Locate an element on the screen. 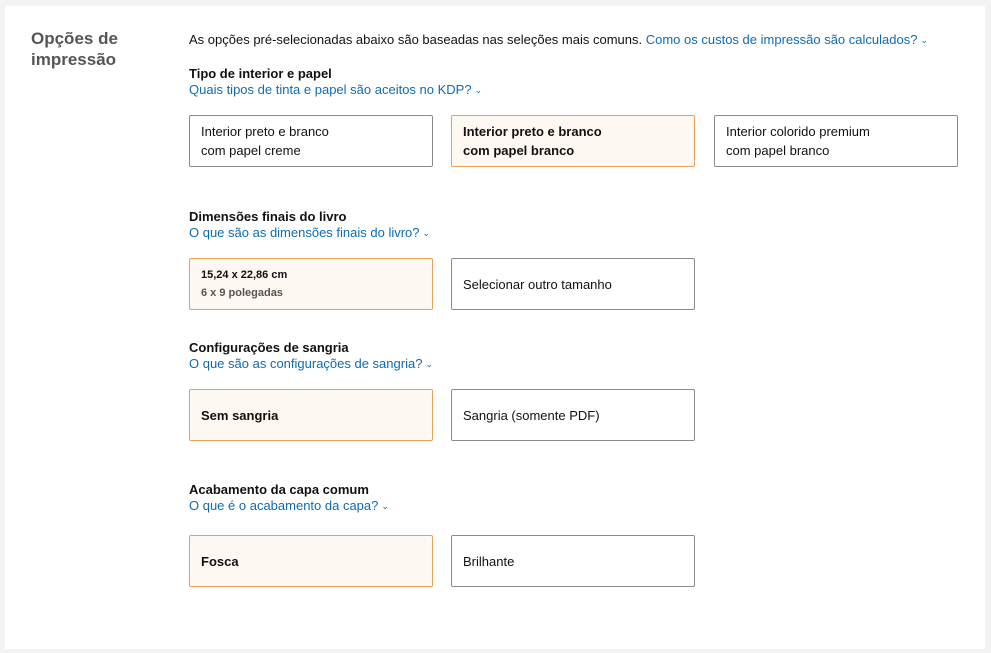 Image resolution: width=991 pixels, height=653 pixels. cover-help-link: O que é o acabamento da capa? ⌄ is located at coordinates (289, 505).